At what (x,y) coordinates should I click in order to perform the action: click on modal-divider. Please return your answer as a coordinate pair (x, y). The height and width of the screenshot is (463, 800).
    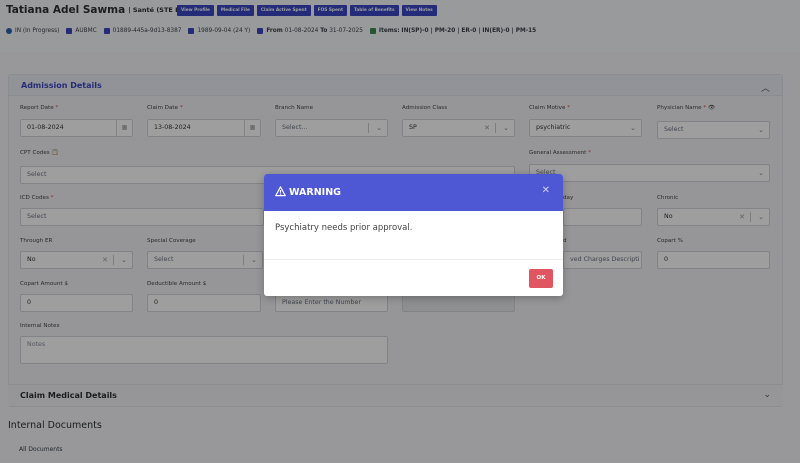
    Looking at the image, I should click on (413, 259).